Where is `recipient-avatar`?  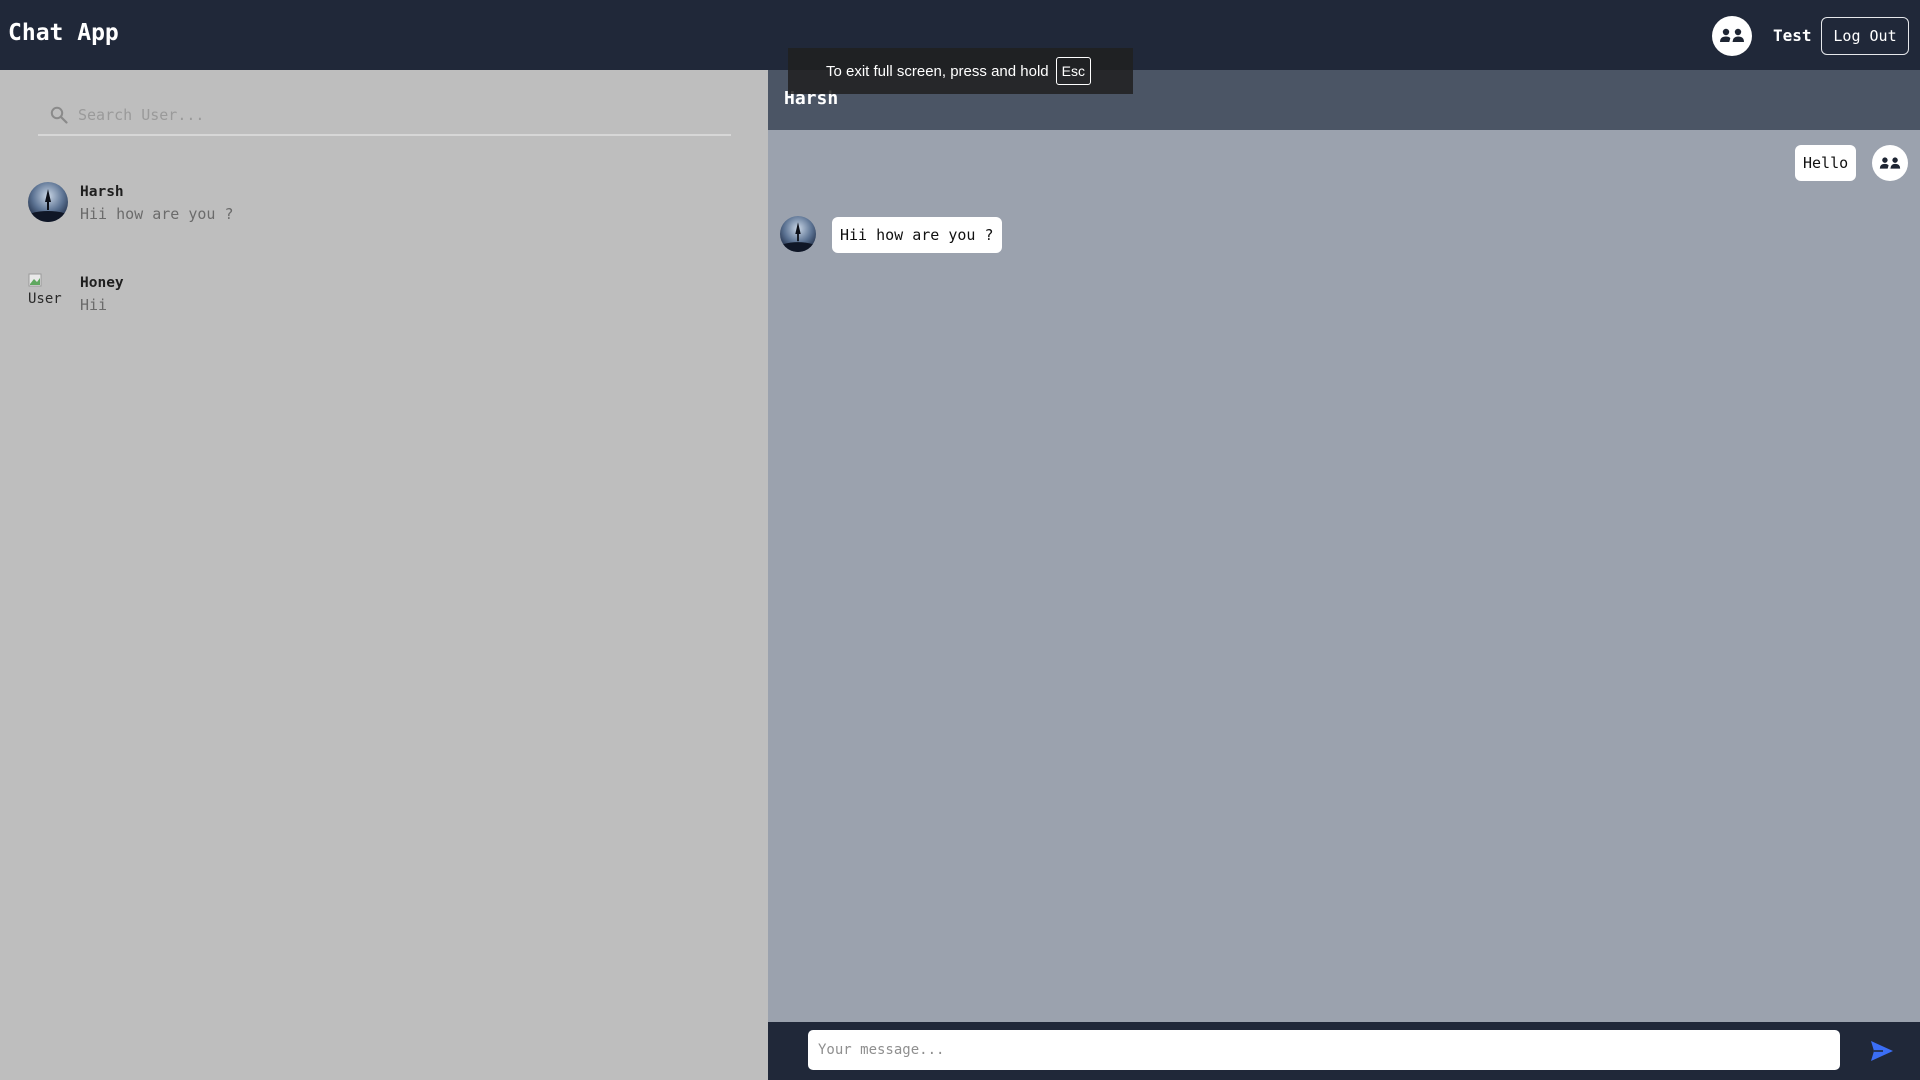 recipient-avatar is located at coordinates (798, 234).